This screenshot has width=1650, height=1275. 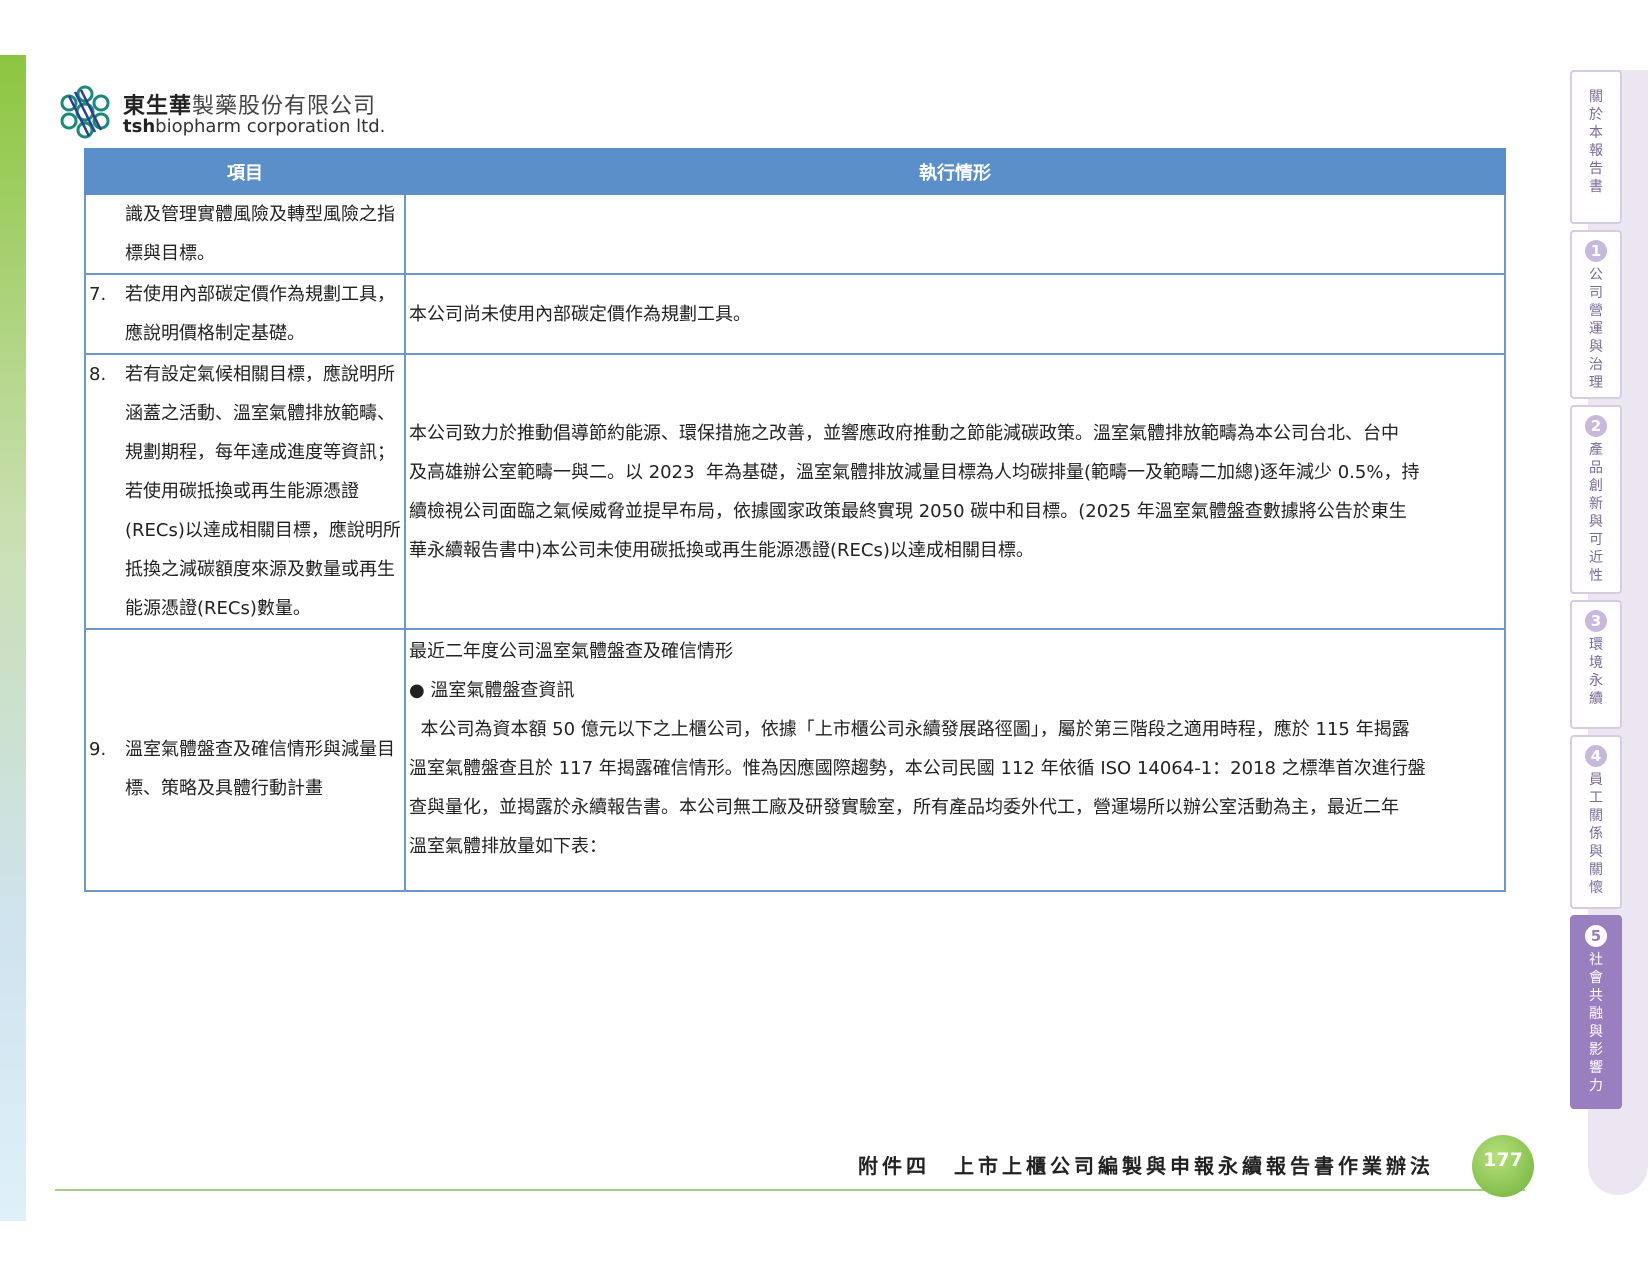 What do you see at coordinates (790, 1190) in the screenshot?
I see `footer-divider` at bounding box center [790, 1190].